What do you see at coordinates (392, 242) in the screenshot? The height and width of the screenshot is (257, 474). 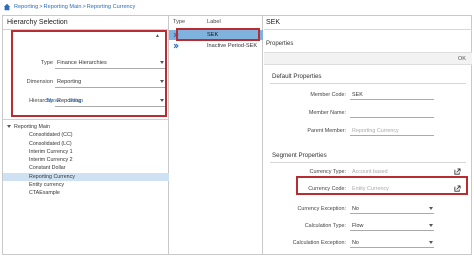 I see `calculation-exception-select: No` at bounding box center [392, 242].